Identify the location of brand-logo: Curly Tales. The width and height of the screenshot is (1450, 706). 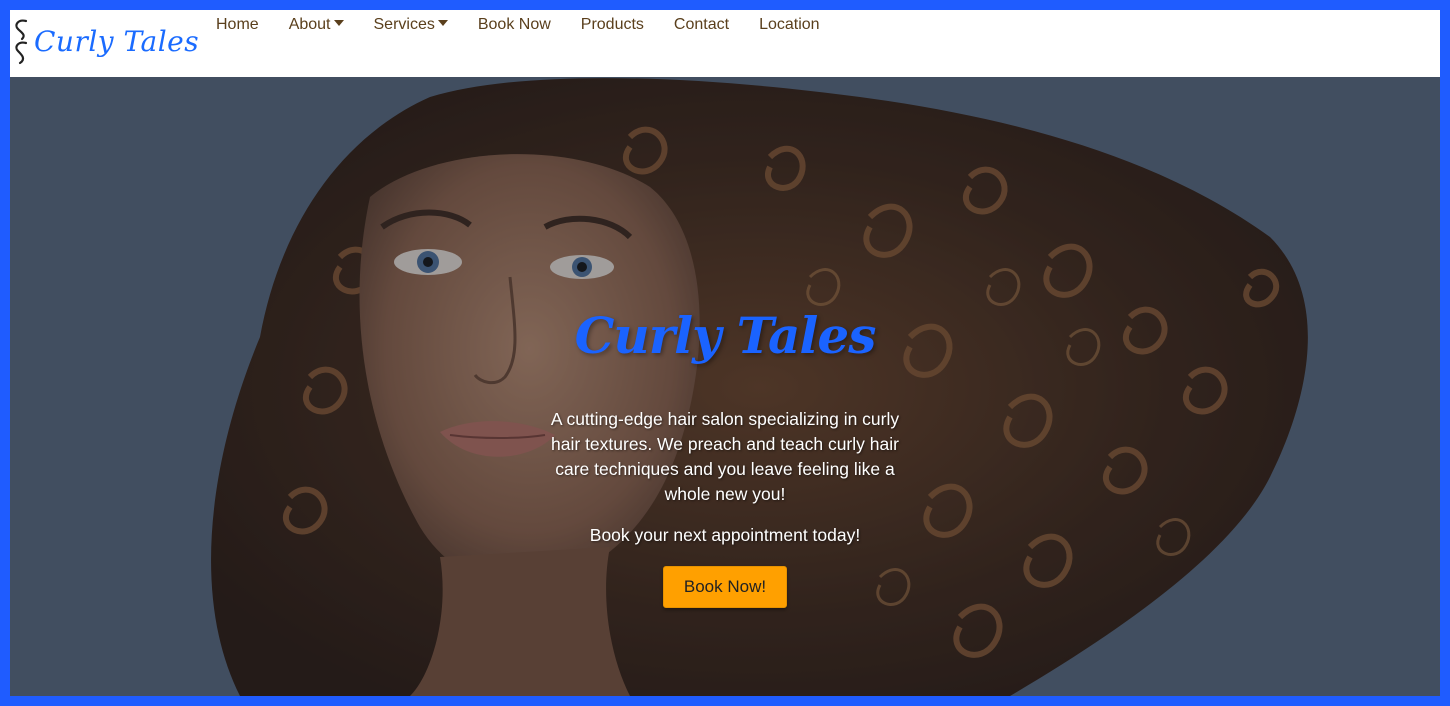
(105, 41).